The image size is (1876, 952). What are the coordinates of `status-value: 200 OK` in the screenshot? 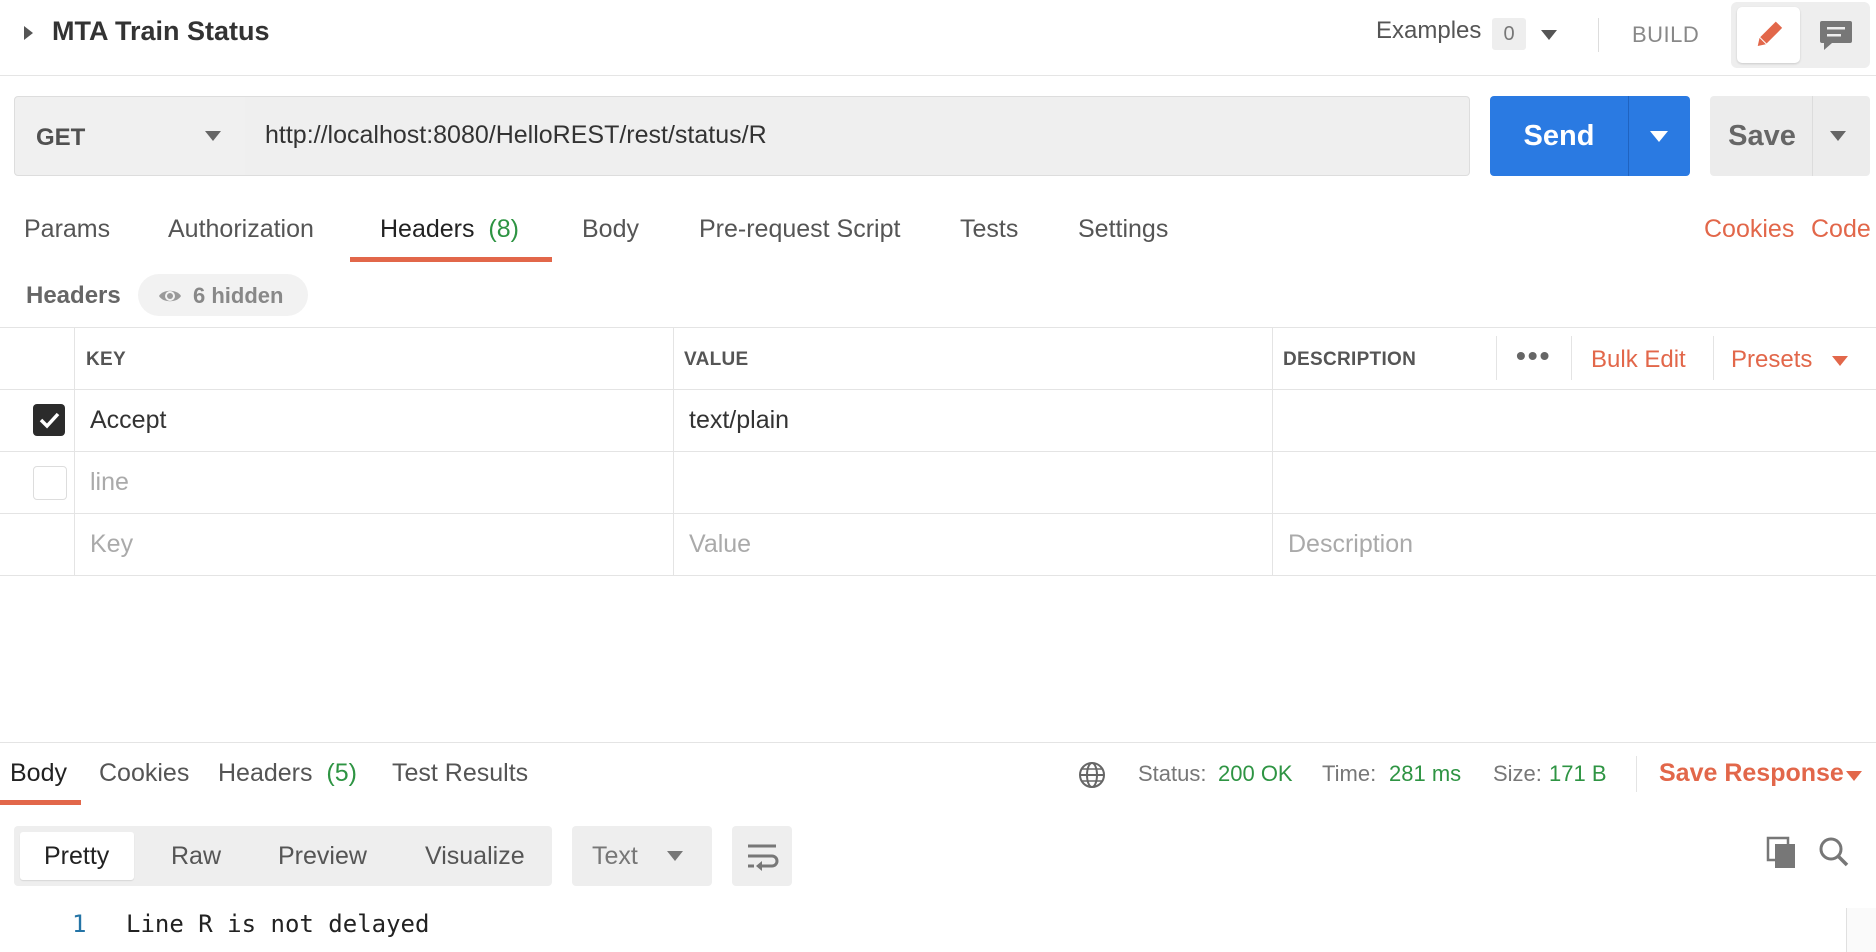 It's located at (1255, 774).